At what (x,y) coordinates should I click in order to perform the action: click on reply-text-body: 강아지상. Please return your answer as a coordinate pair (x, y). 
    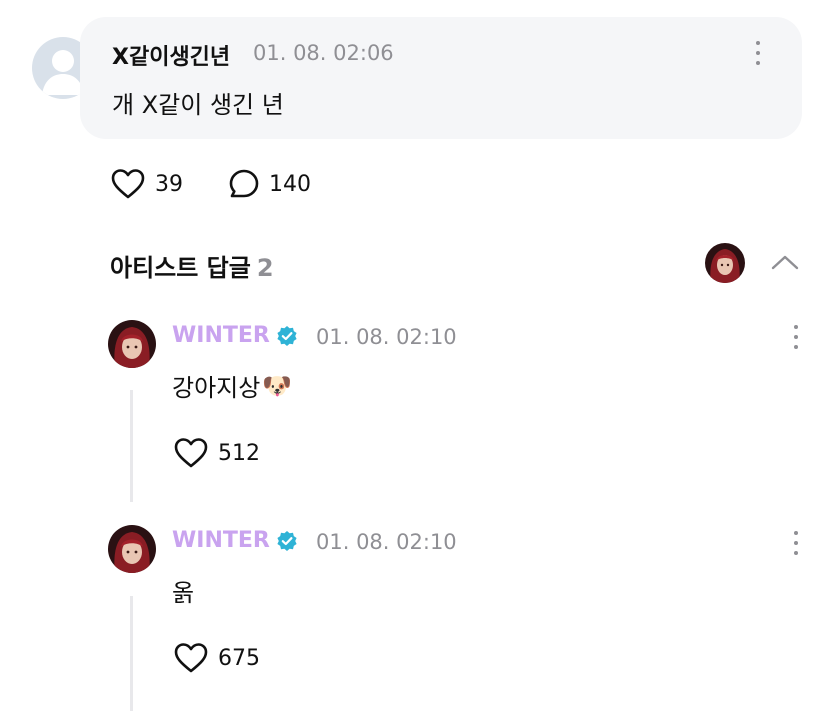
    Looking at the image, I should click on (216, 388).